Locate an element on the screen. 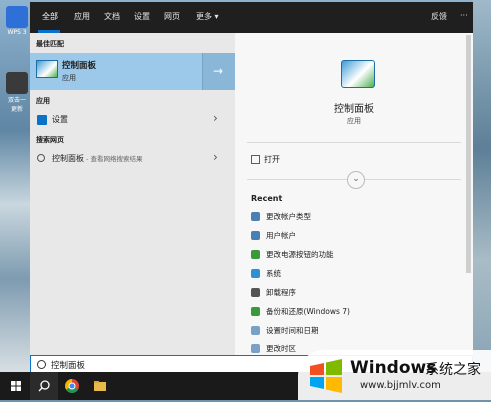 This screenshot has height=402, width=491. desktop-icon-wps: WPS 3 is located at coordinates (17, 21).